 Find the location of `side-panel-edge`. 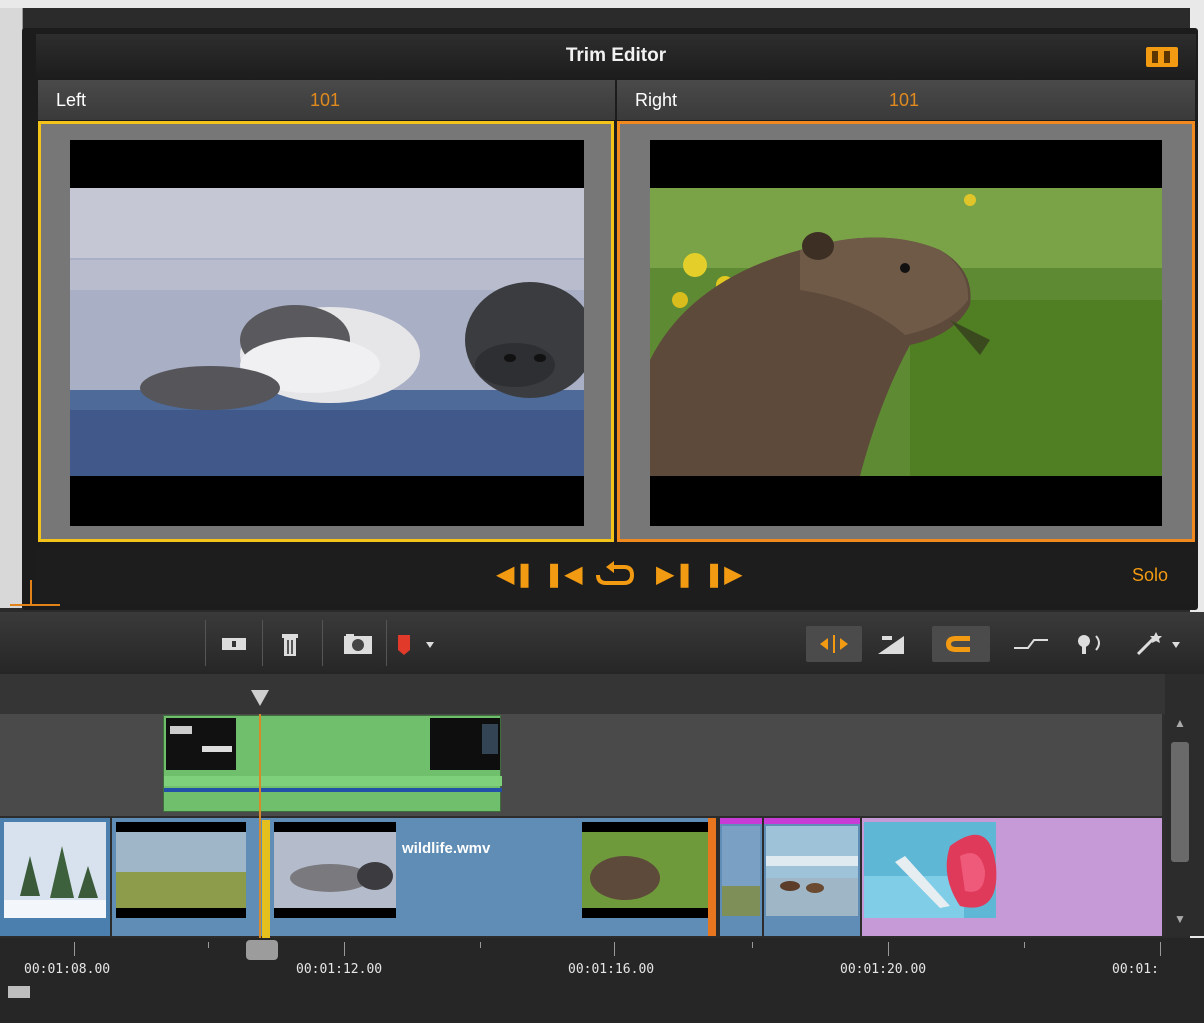

side-panel-edge is located at coordinates (11, 308).